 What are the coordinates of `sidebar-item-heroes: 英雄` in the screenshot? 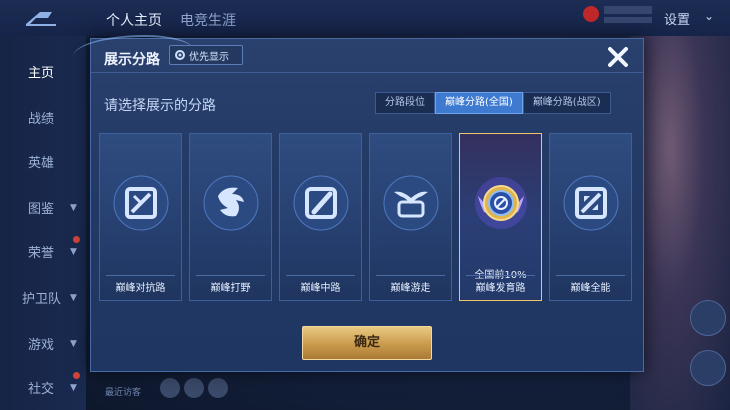 It's located at (41, 161).